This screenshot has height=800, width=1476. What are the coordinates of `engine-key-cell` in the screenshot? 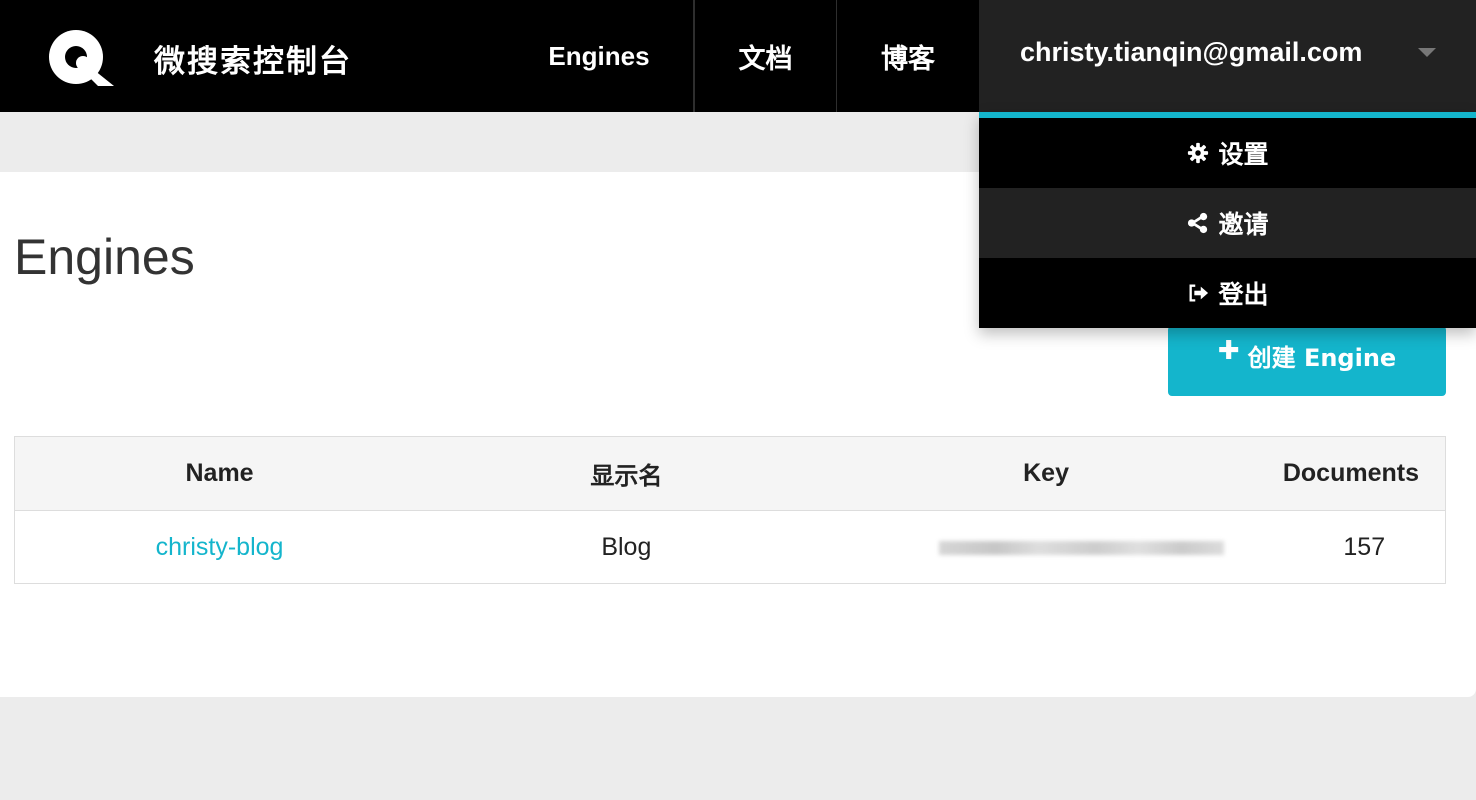 It's located at (1046, 547).